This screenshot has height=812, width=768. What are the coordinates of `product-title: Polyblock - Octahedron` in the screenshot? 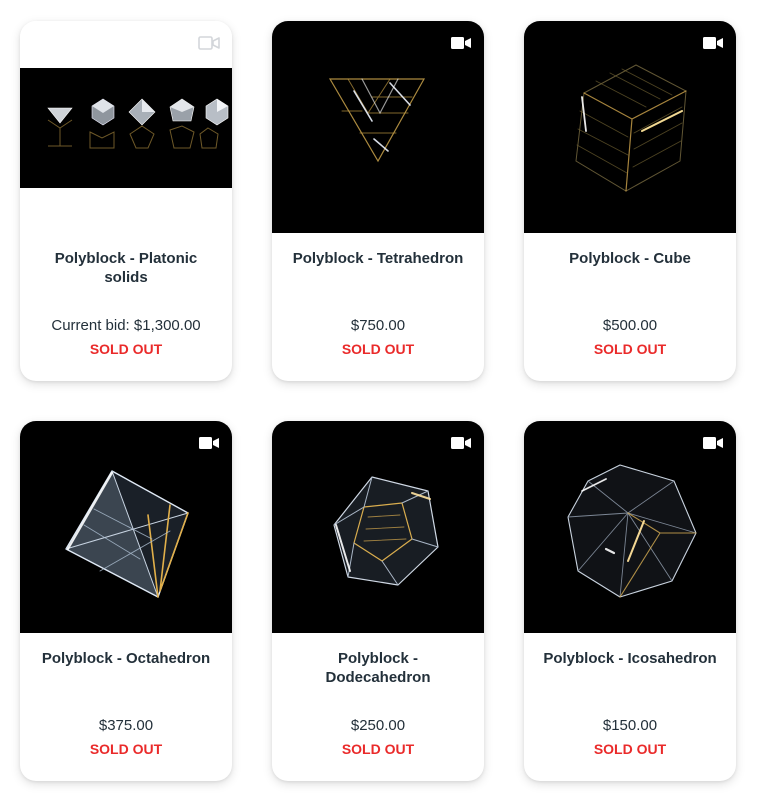 It's located at (126, 658).